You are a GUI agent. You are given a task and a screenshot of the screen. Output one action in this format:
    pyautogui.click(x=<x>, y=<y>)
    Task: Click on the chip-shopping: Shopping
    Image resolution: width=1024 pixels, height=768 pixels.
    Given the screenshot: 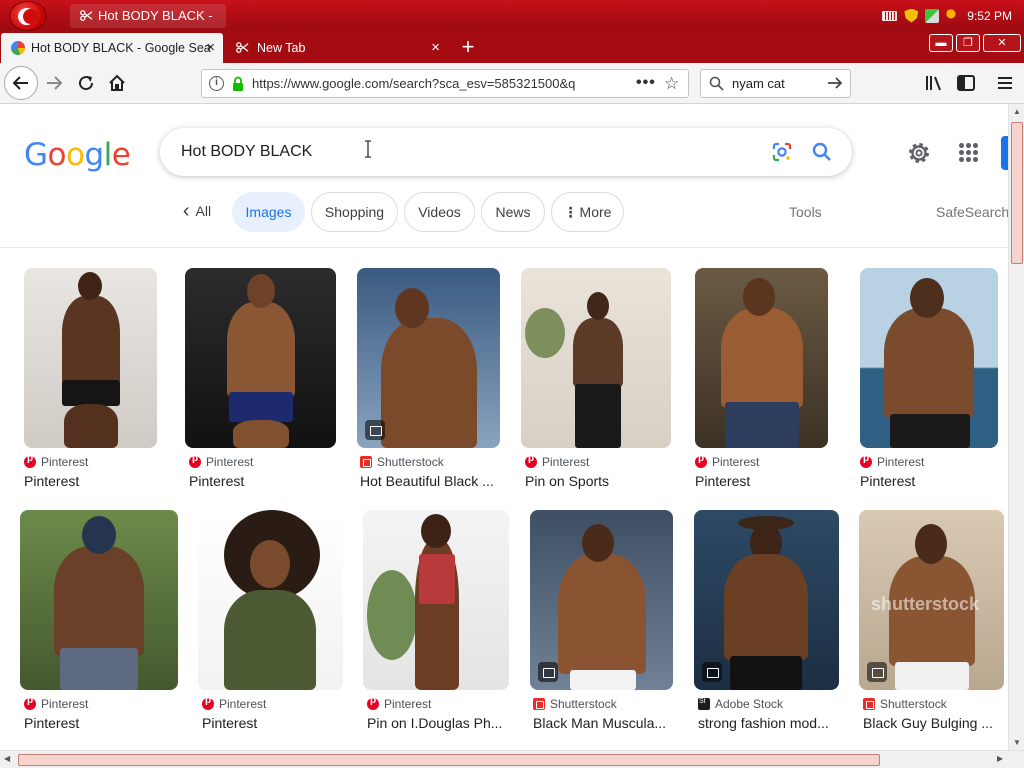 What is the action you would take?
    pyautogui.click(x=354, y=212)
    